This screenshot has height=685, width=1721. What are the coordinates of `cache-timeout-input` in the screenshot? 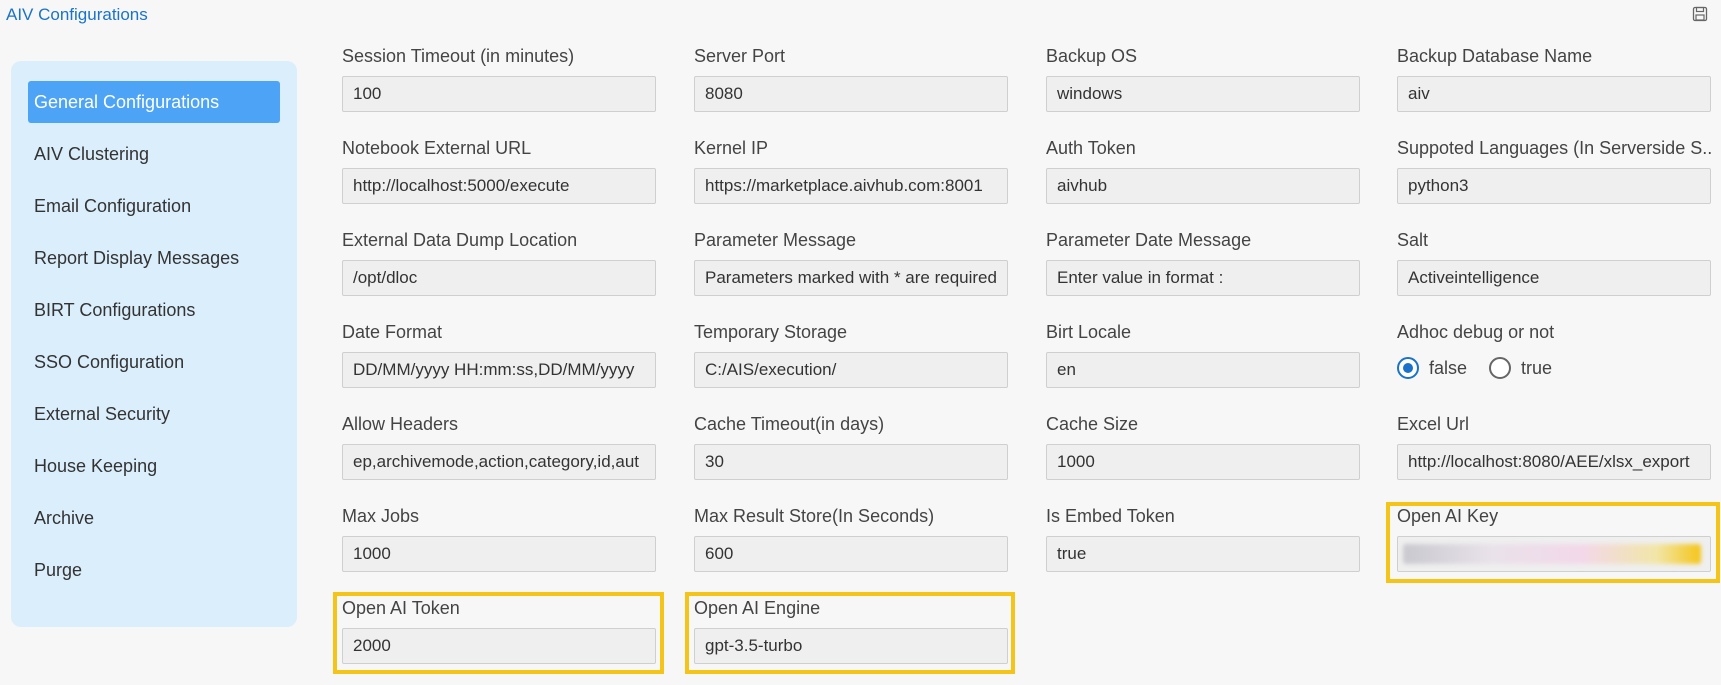 It's located at (851, 462).